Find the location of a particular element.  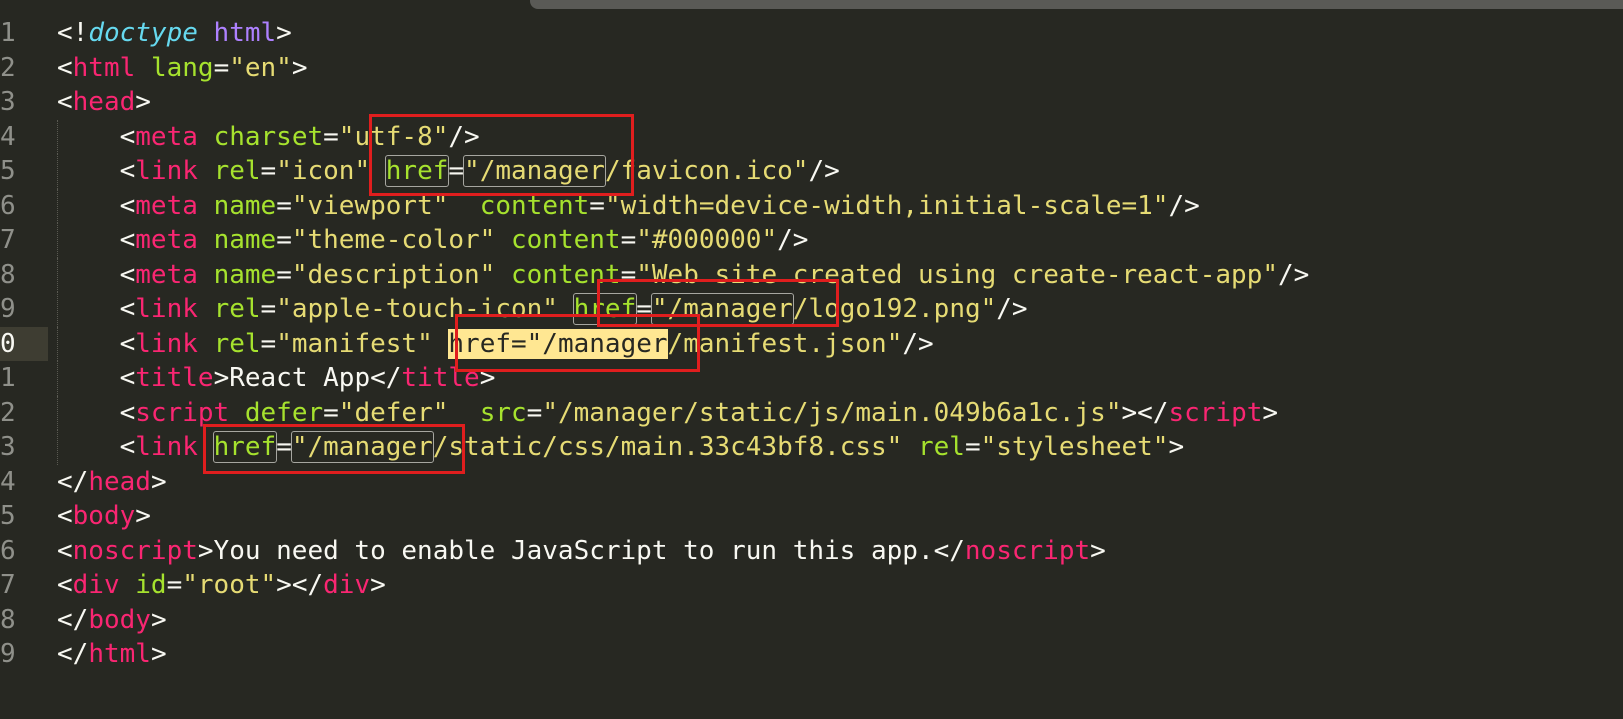

line-number: 1 is located at coordinates (8, 378).